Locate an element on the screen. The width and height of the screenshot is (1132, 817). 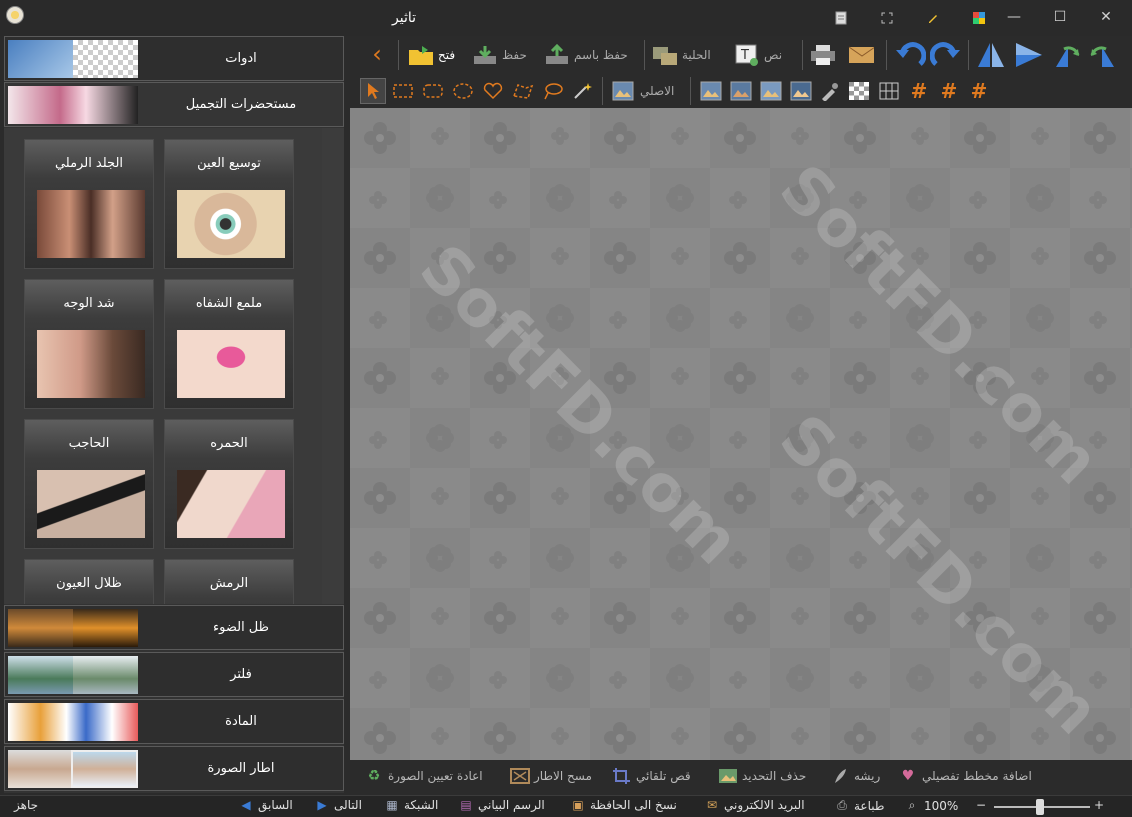
lasso-icon is located at coordinates (553, 91).